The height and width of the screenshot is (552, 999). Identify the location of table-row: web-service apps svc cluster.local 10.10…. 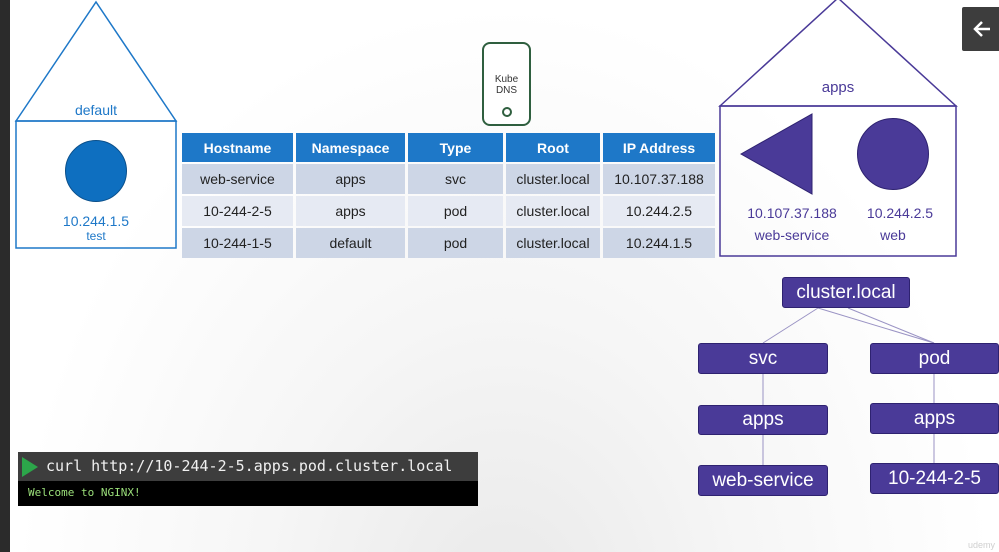
(448, 179).